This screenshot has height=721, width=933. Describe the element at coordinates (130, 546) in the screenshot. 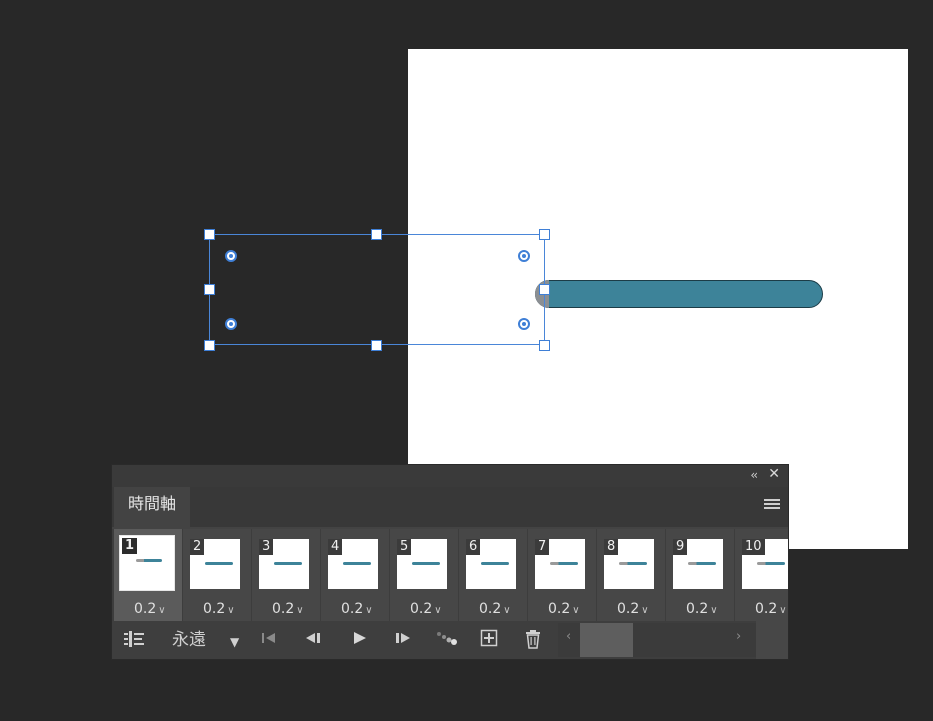

I see `frame-number-label: 1` at that location.